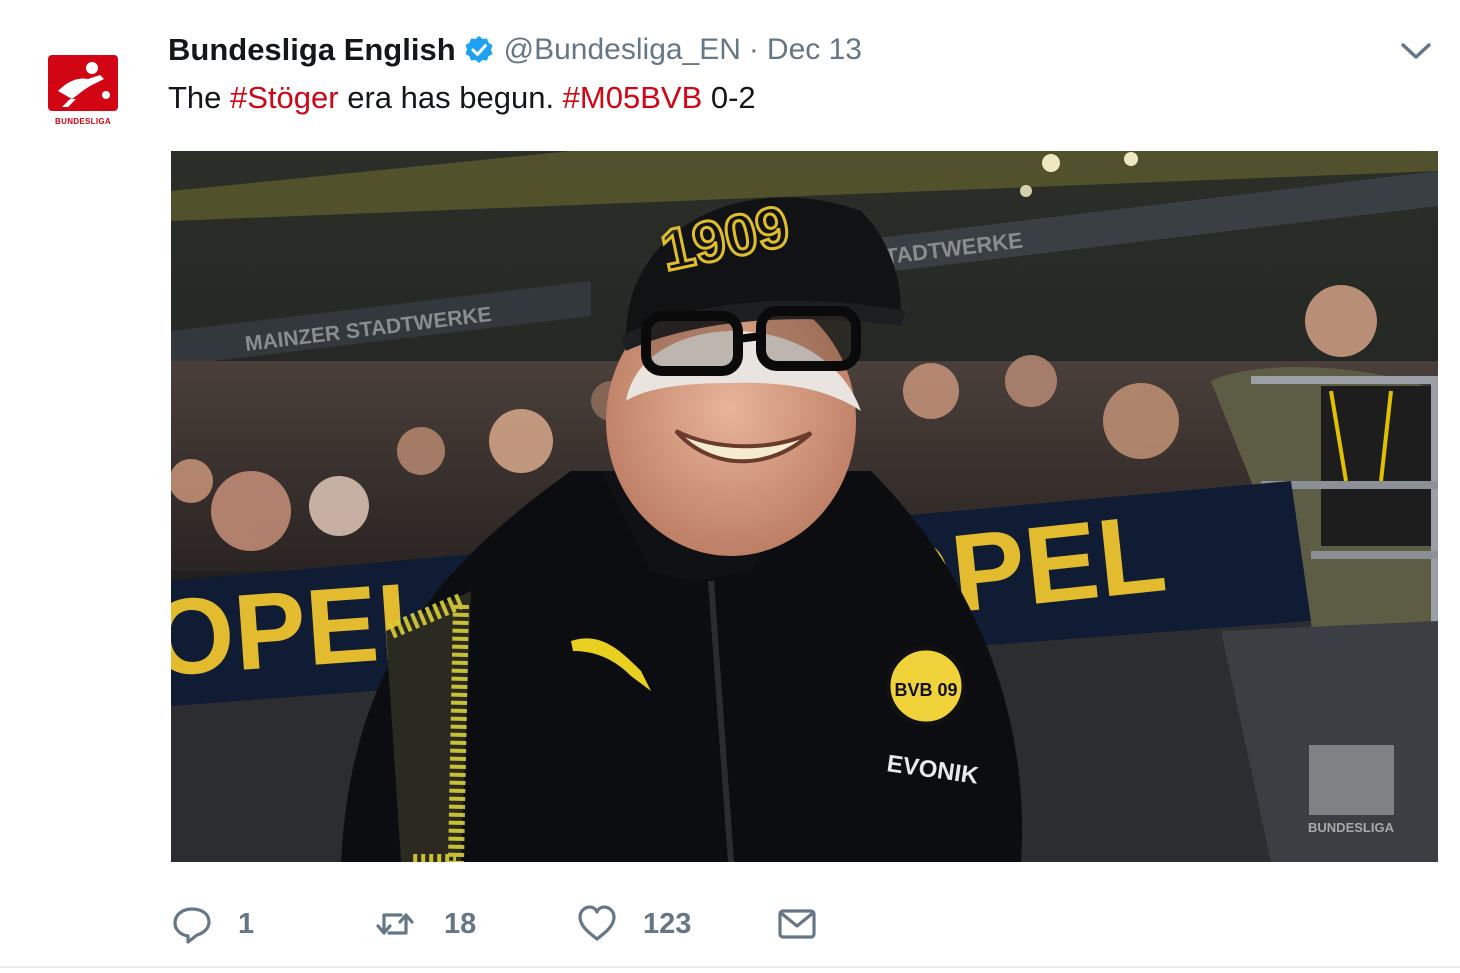  What do you see at coordinates (1351, 827) in the screenshot?
I see `watermark-text: BUNDESLIGA` at bounding box center [1351, 827].